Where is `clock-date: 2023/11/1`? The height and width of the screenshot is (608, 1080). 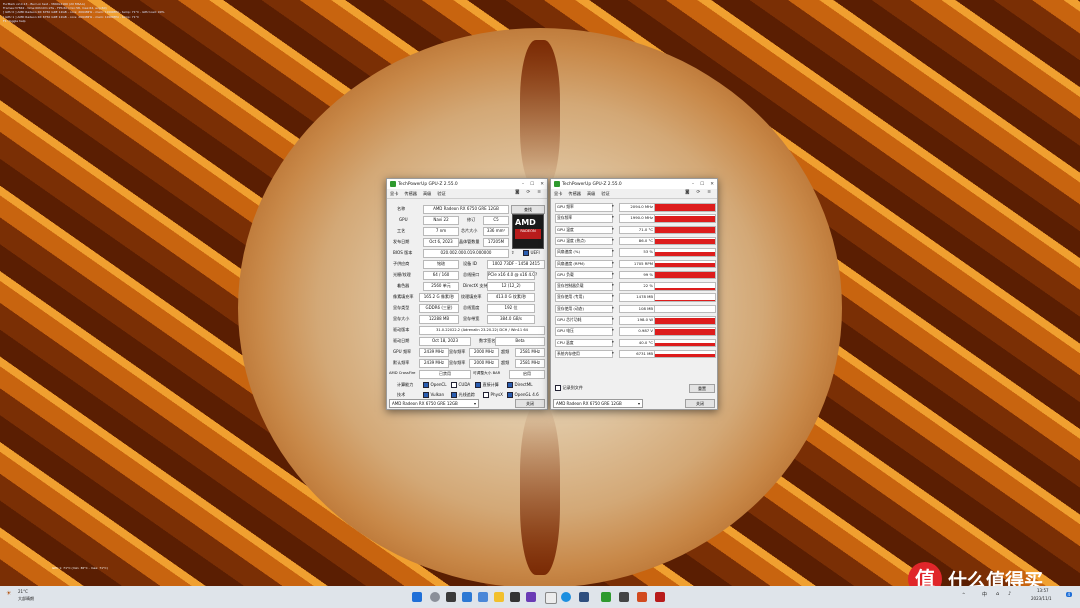
clock-date: 2023/11/1 is located at coordinates (1041, 598).